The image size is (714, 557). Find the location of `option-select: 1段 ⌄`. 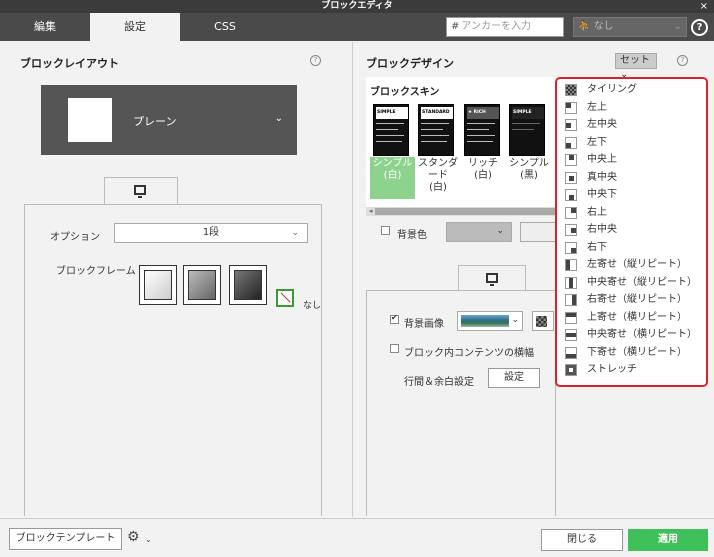

option-select: 1段 ⌄ is located at coordinates (211, 233).